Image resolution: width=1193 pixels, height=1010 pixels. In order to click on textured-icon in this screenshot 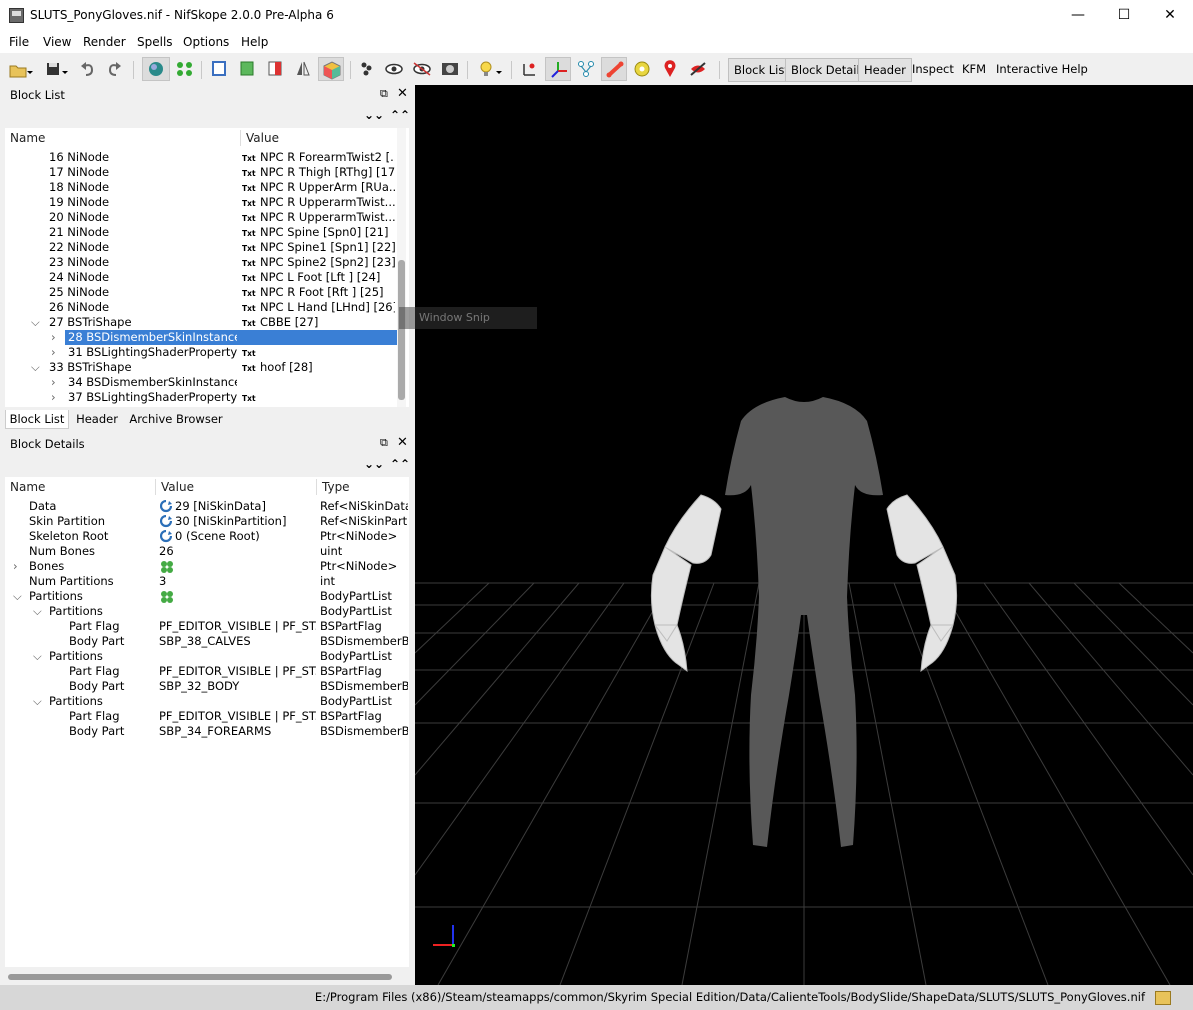, I will do `click(331, 69)`.